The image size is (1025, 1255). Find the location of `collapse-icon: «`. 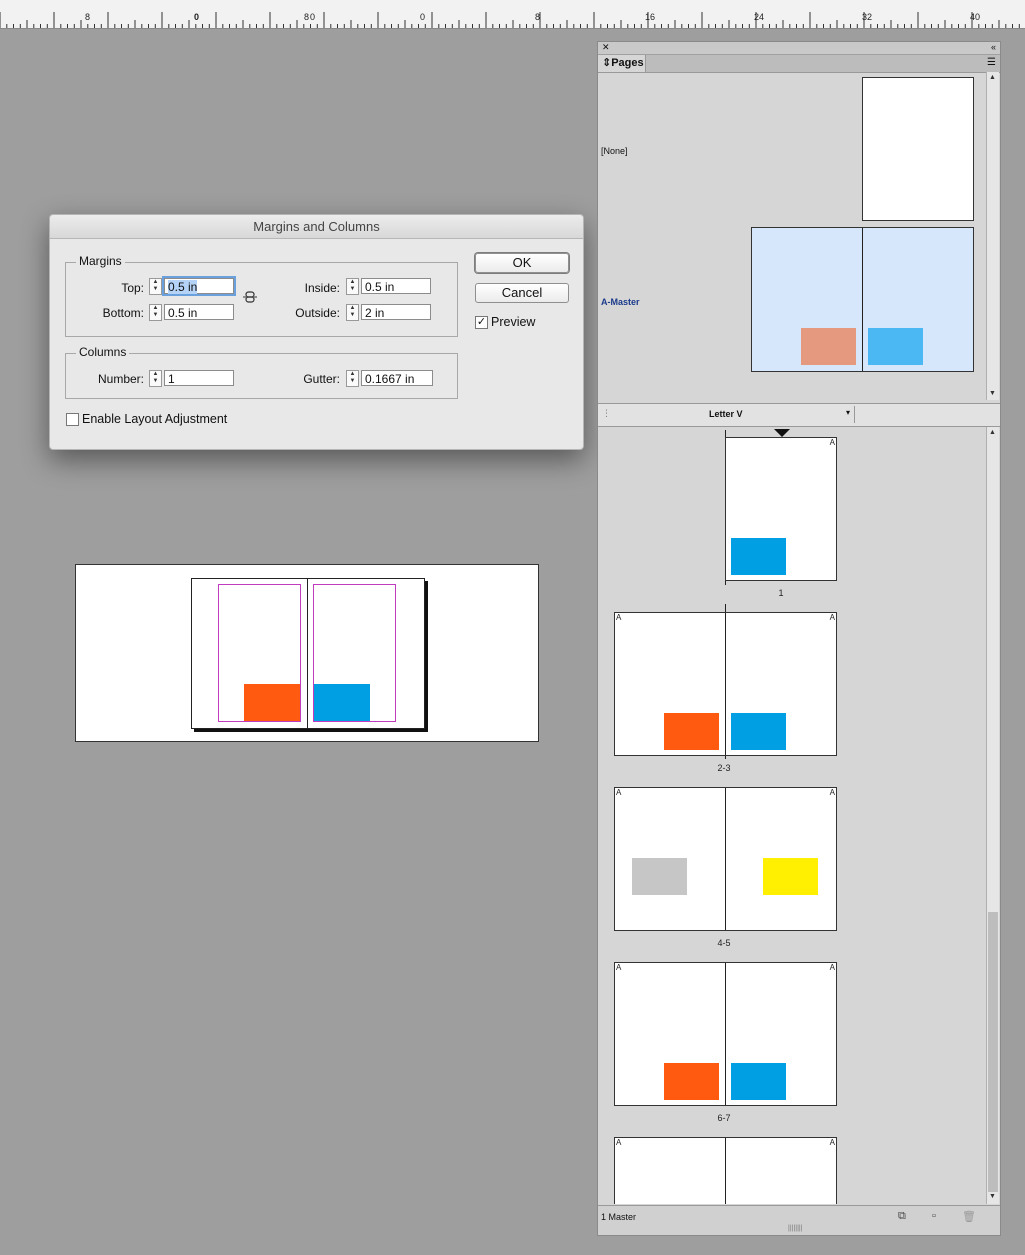

collapse-icon: « is located at coordinates (993, 47).